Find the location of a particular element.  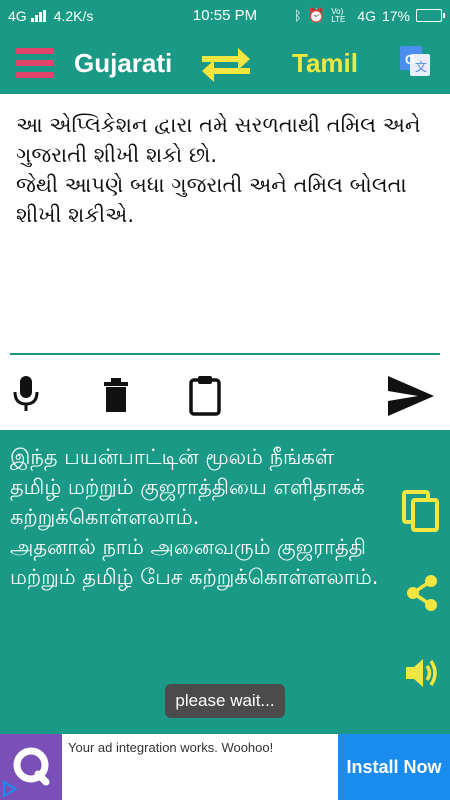

volte-label: Vo) LTE is located at coordinates (338, 15).